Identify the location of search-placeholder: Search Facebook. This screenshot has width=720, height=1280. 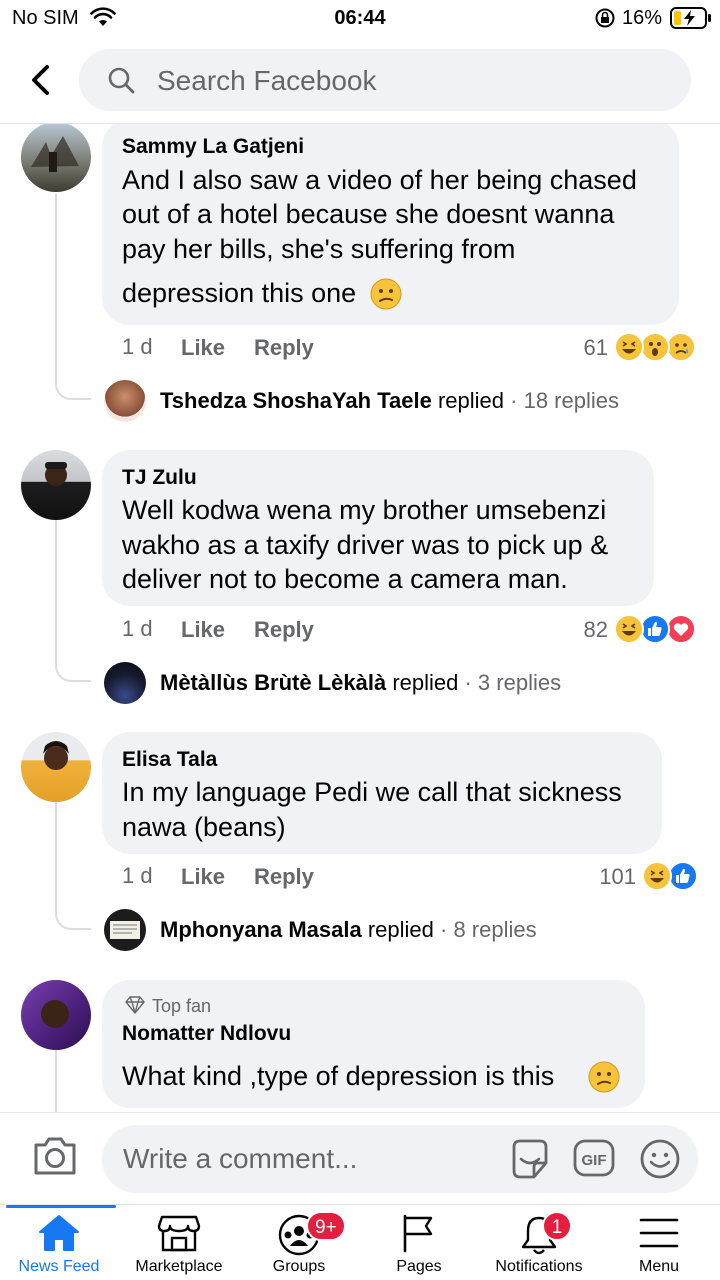
(267, 80).